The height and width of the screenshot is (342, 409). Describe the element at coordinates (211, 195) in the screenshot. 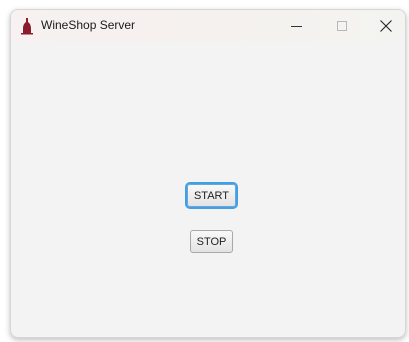

I see `start-button: START` at that location.